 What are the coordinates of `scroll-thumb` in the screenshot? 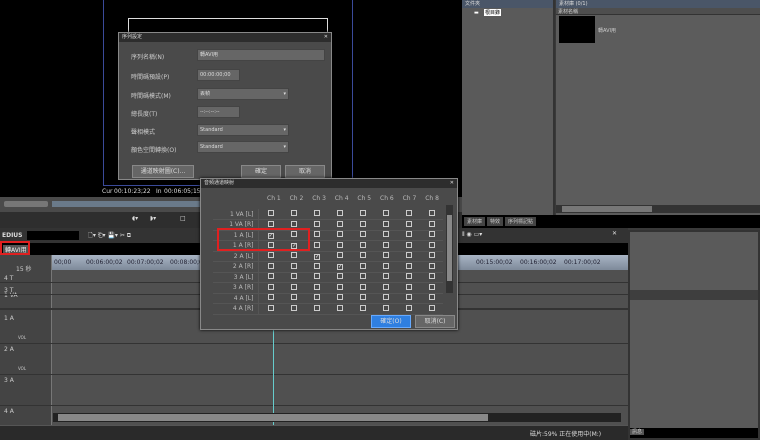 It's located at (273, 417).